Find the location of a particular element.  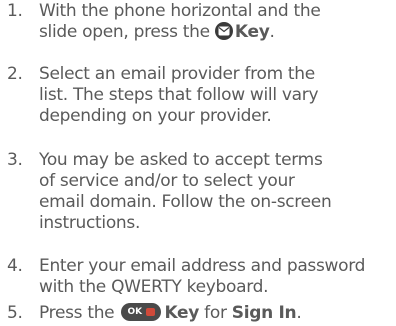

step-line-text: slide open, press the is located at coordinates (124, 32).